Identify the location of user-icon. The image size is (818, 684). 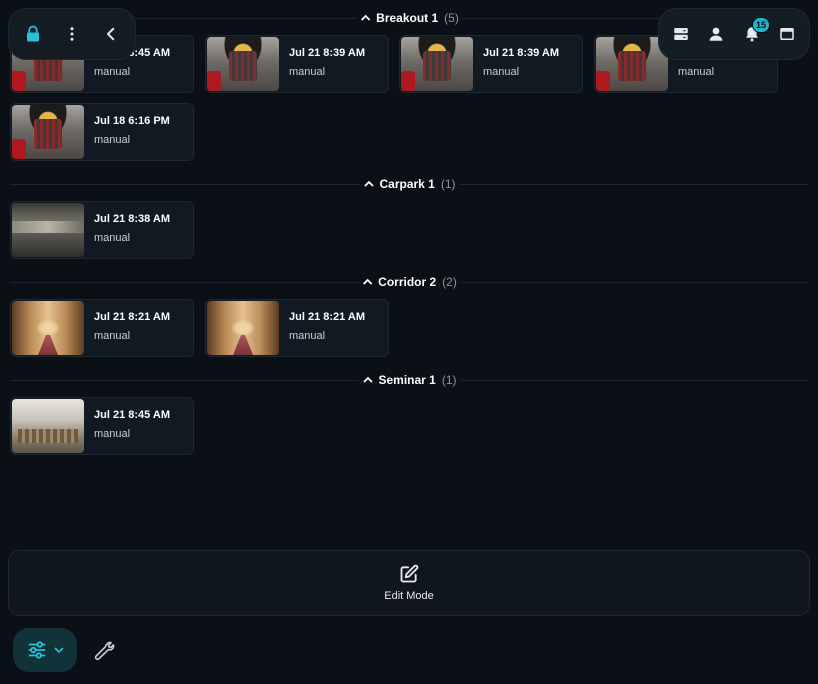
(716, 34).